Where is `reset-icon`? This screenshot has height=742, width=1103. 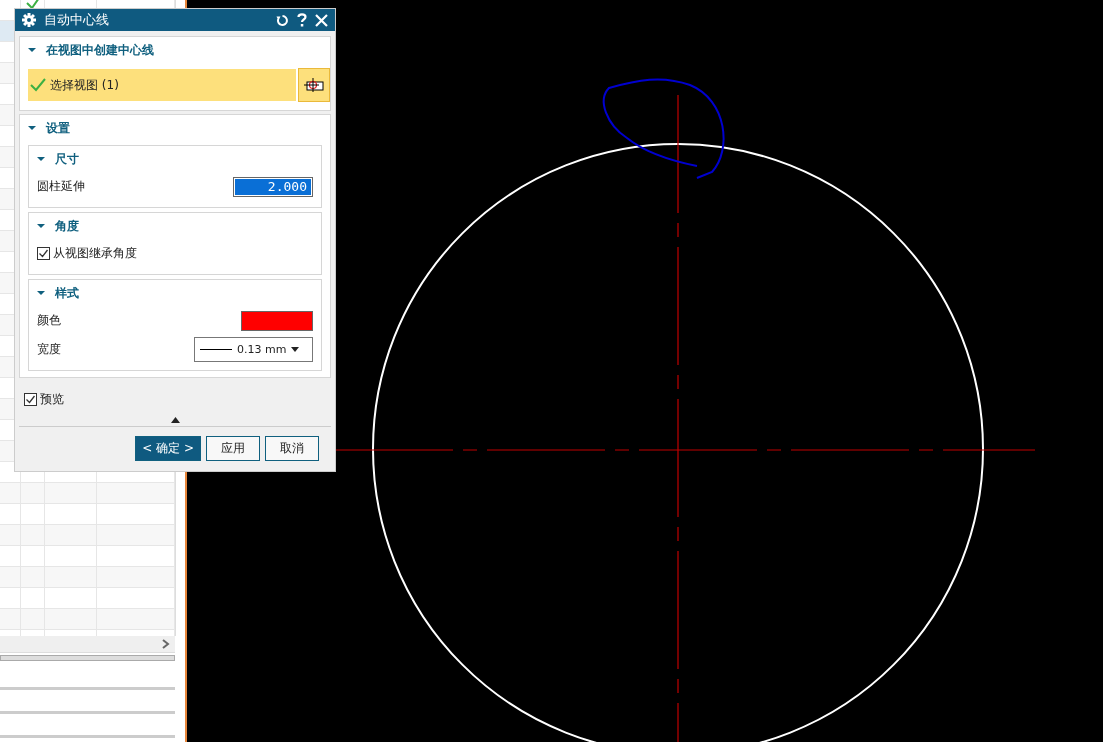
reset-icon is located at coordinates (282, 20).